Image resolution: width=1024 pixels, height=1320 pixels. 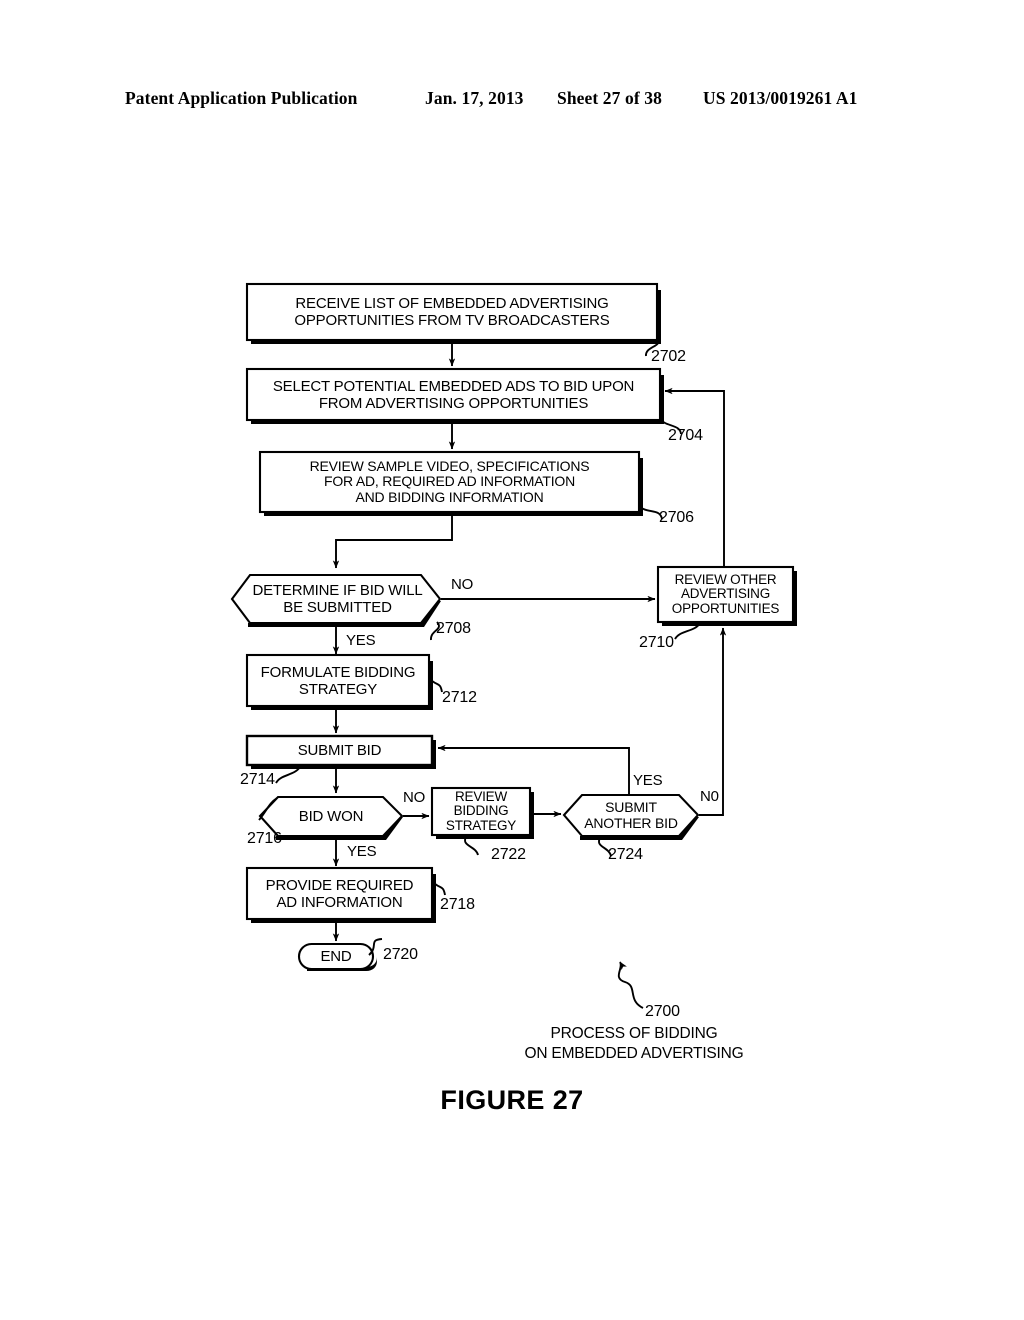 What do you see at coordinates (668, 356) in the screenshot?
I see `ref-numeral-2702: 2702` at bounding box center [668, 356].